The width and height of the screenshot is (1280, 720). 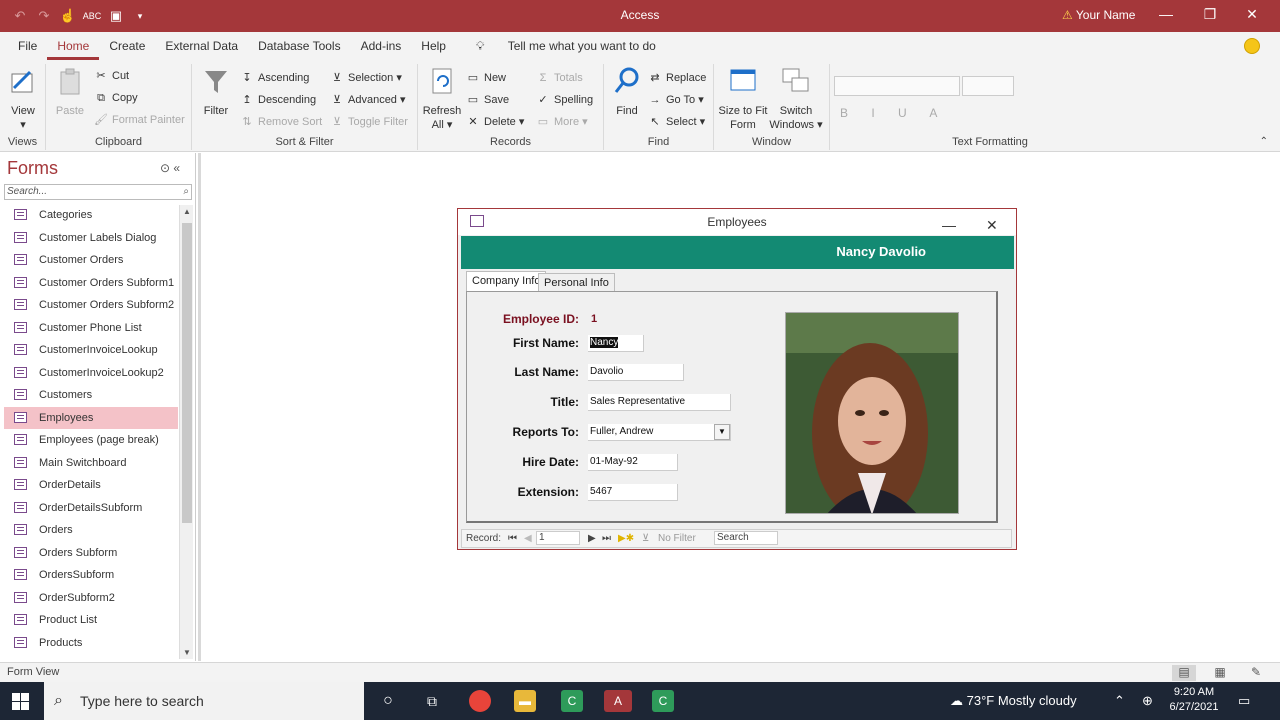 What do you see at coordinates (576, 283) in the screenshot?
I see `tab-personal-info: Personal Info` at bounding box center [576, 283].